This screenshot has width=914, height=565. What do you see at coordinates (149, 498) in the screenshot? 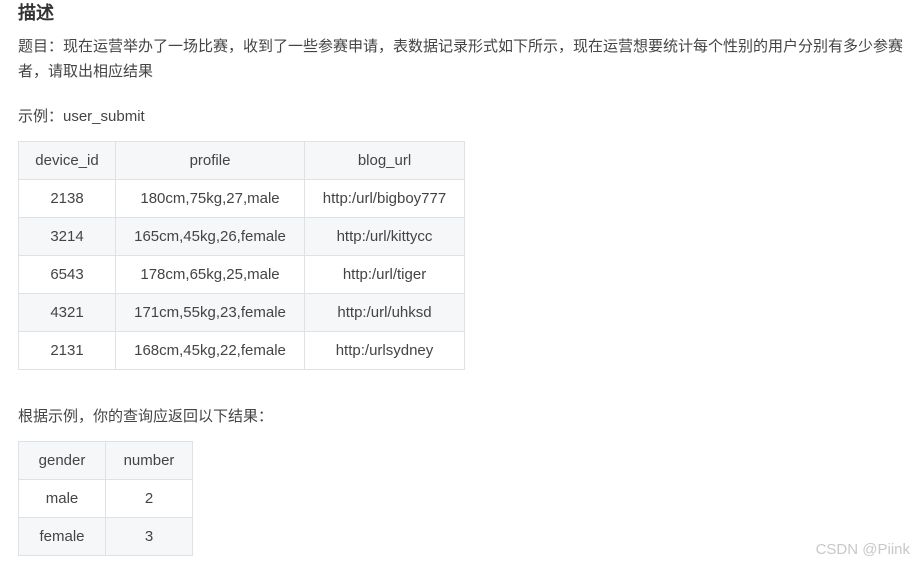
I see `cell-number: 2` at bounding box center [149, 498].